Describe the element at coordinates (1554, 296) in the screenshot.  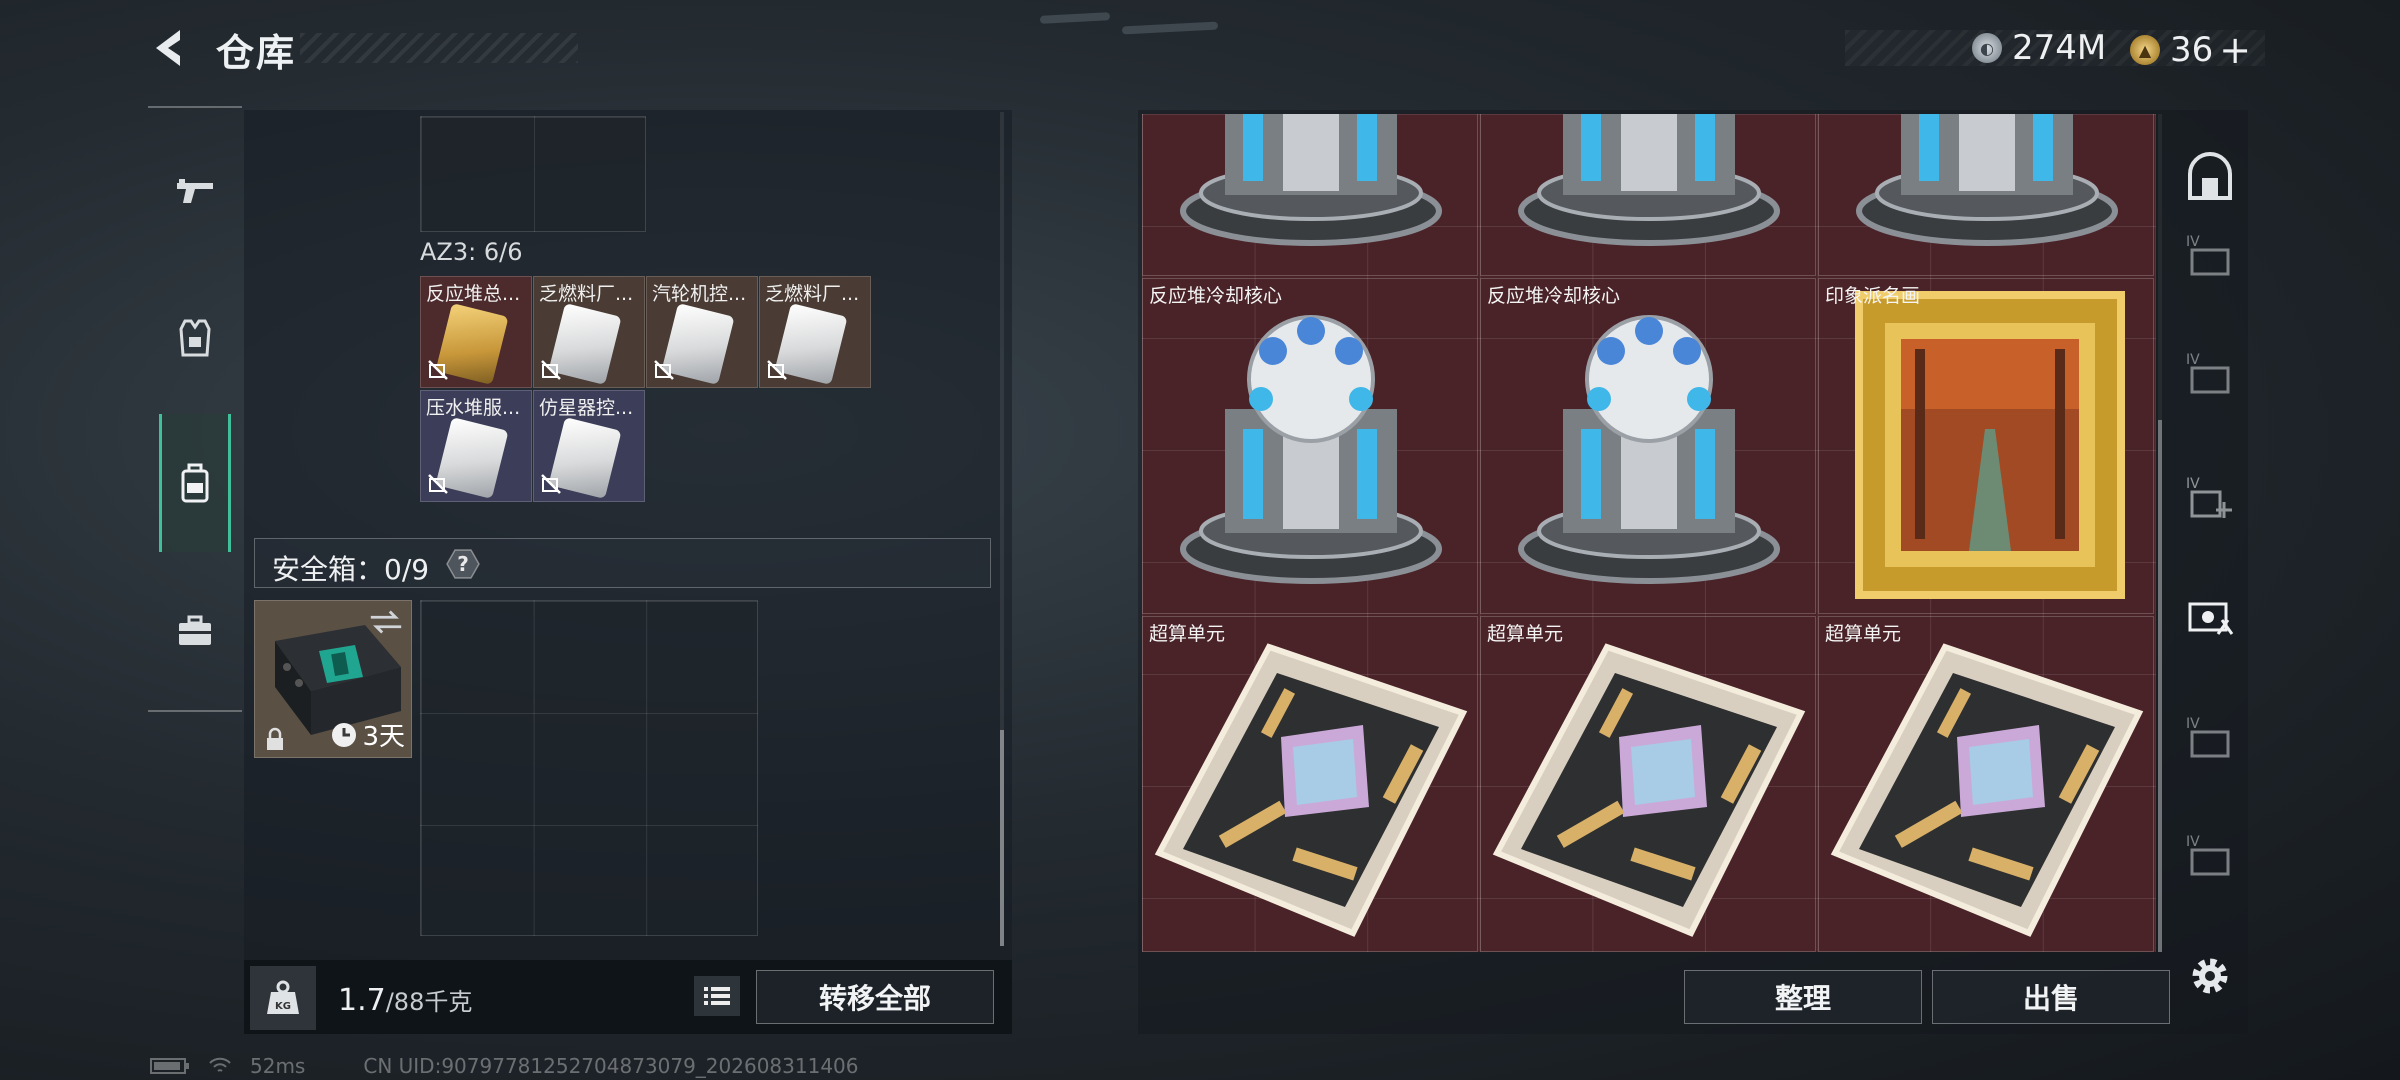
I see `item-label: 反应堆冷却核心` at that location.